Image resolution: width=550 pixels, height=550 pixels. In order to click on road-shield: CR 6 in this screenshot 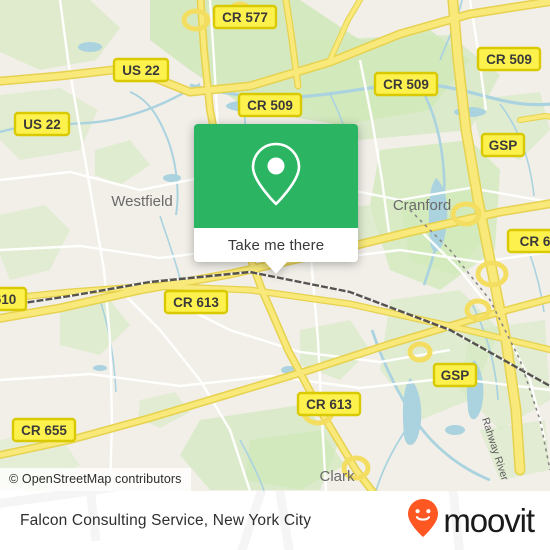, I will do `click(528, 241)`.